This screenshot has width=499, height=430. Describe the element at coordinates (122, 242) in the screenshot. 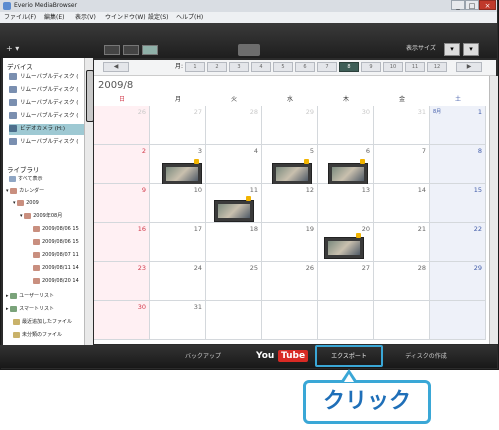

I see `calendar-day-cell: 16` at that location.